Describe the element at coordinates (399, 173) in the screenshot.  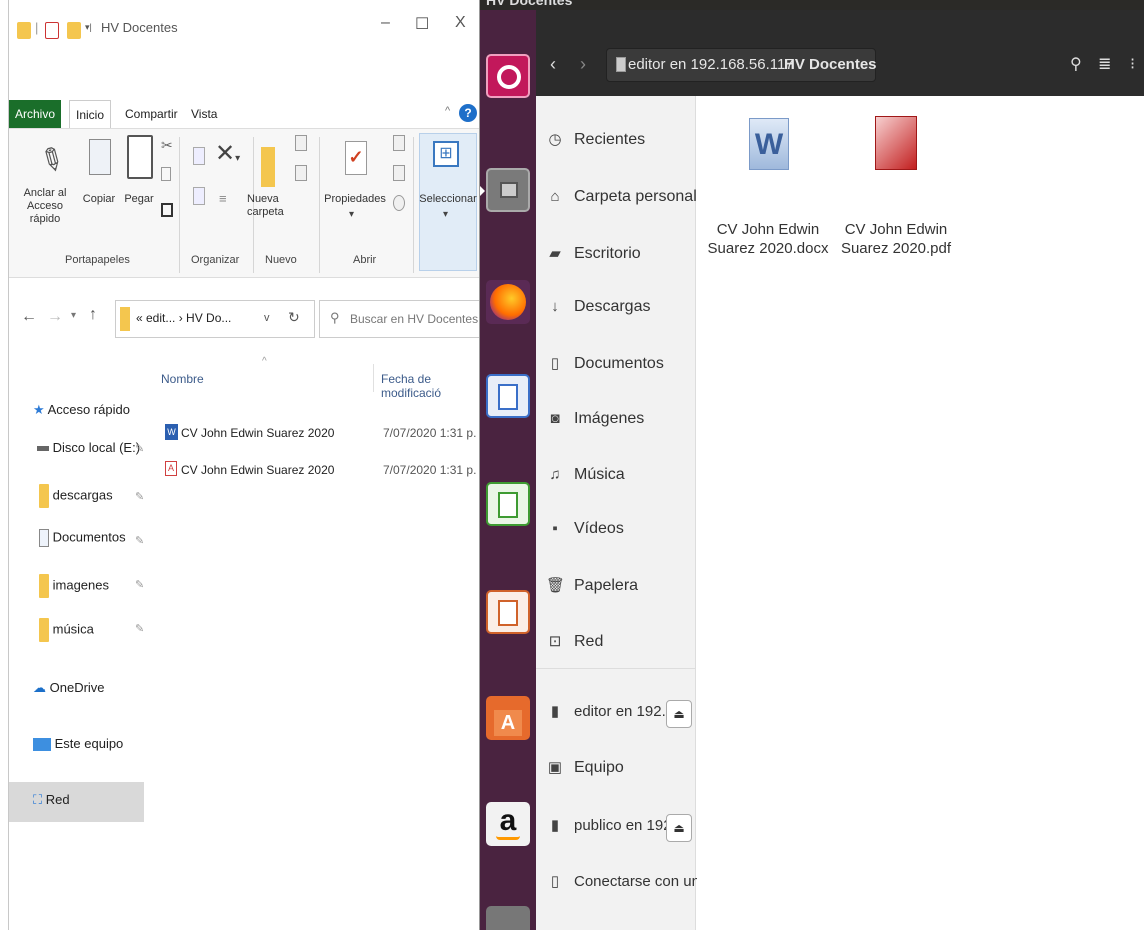
I see `edit-icon` at that location.